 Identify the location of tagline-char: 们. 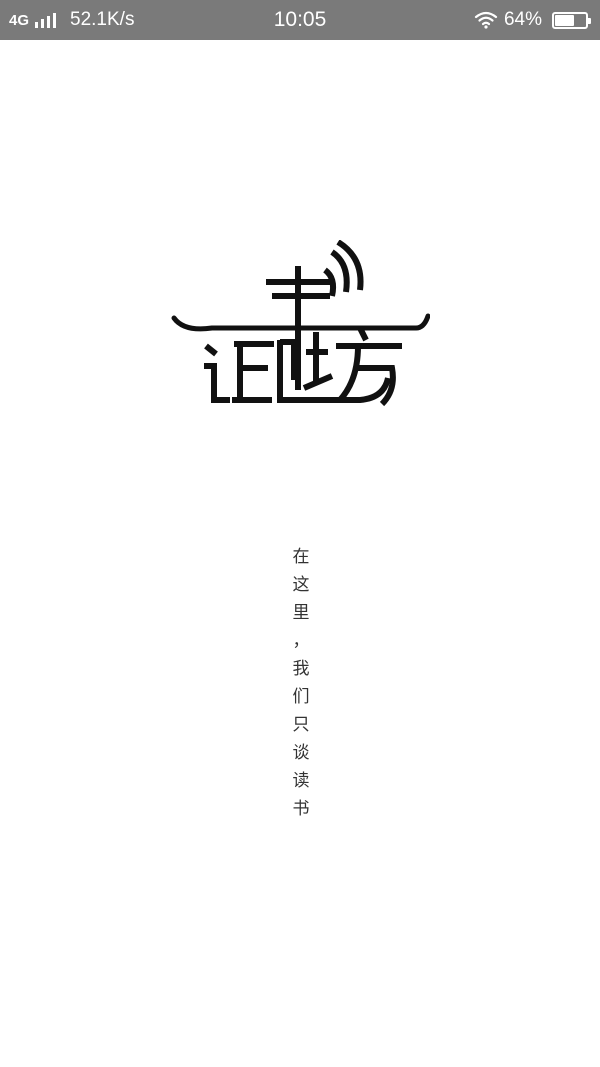
(301, 697).